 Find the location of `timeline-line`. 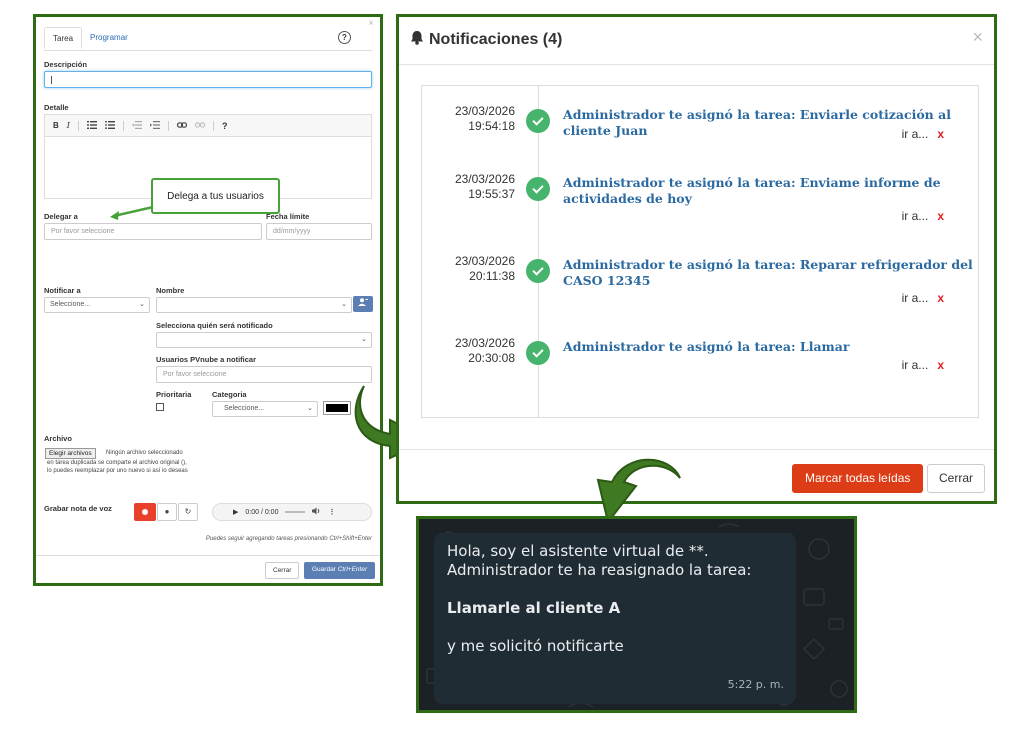

timeline-line is located at coordinates (538, 251).